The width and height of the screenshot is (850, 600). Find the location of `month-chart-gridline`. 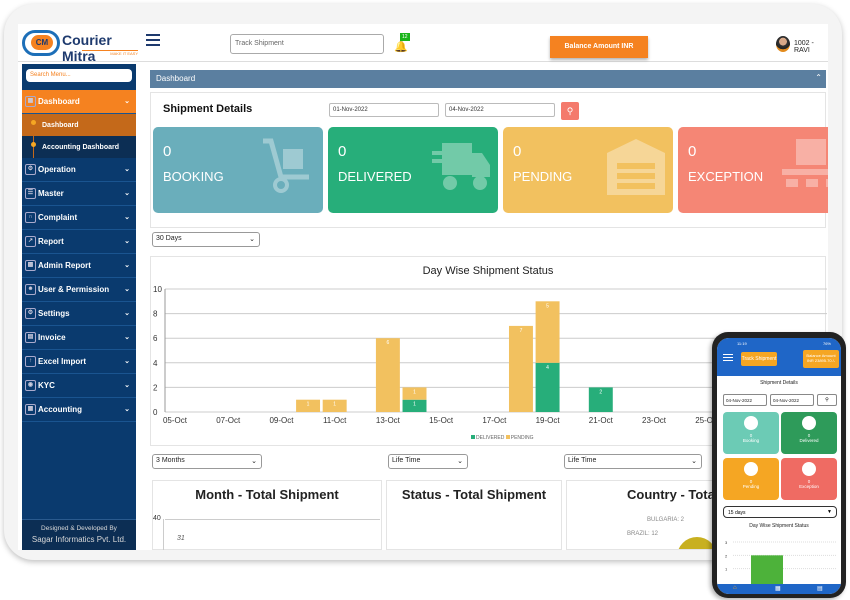

month-chart-gridline is located at coordinates (272, 519).